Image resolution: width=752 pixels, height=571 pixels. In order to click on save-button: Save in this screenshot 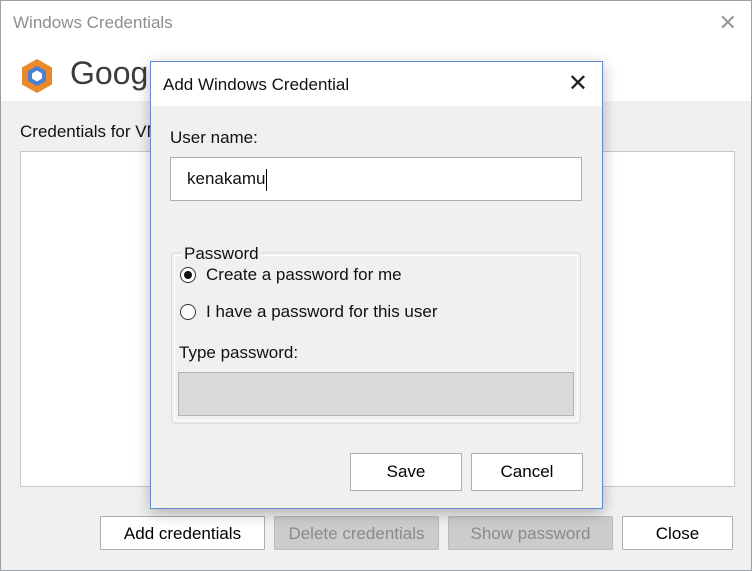, I will do `click(406, 472)`.